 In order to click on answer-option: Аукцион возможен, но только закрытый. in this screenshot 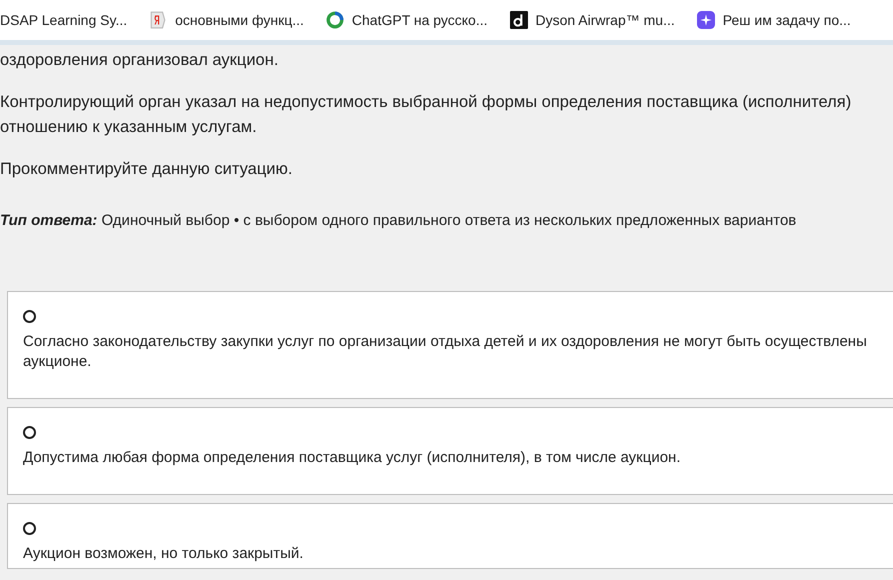, I will do `click(450, 536)`.